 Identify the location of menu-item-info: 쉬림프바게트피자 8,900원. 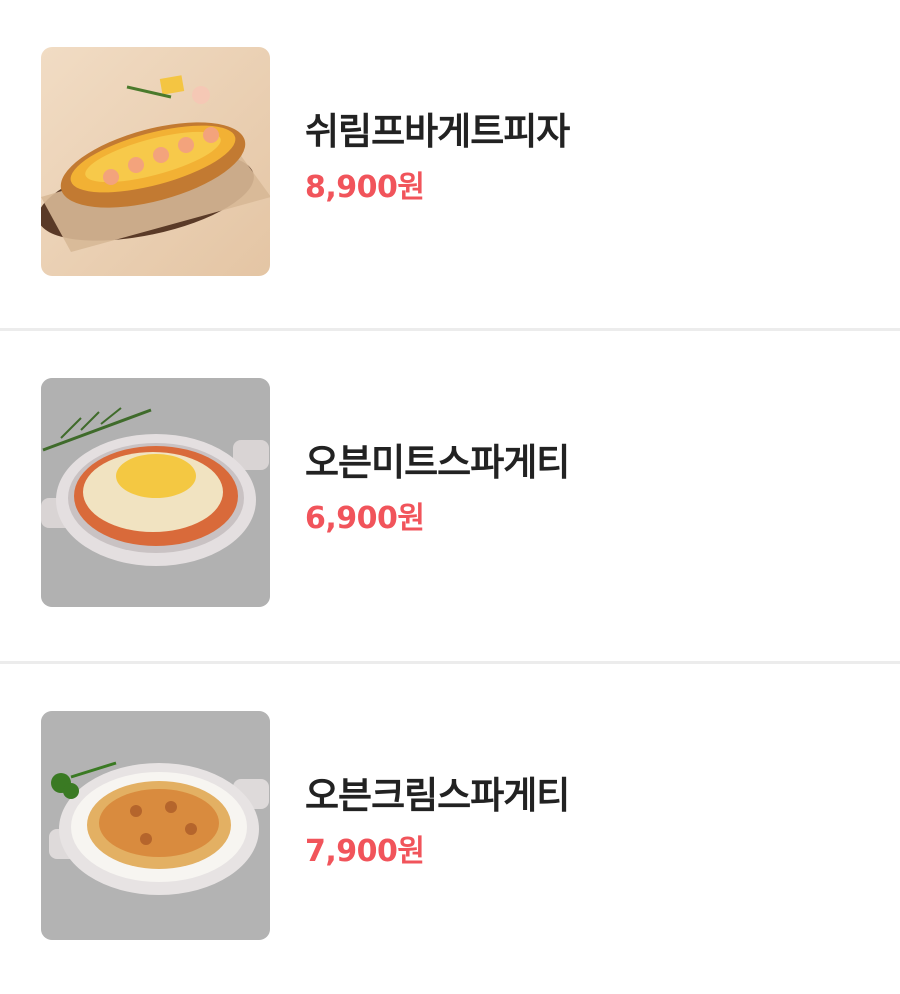
(437, 158).